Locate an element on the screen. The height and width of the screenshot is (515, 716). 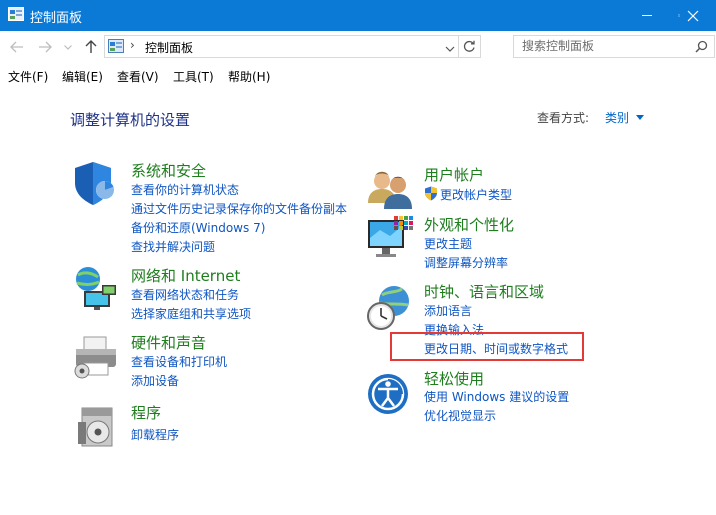
category-title-user-accounts: 用户帐户 is located at coordinates (454, 174).